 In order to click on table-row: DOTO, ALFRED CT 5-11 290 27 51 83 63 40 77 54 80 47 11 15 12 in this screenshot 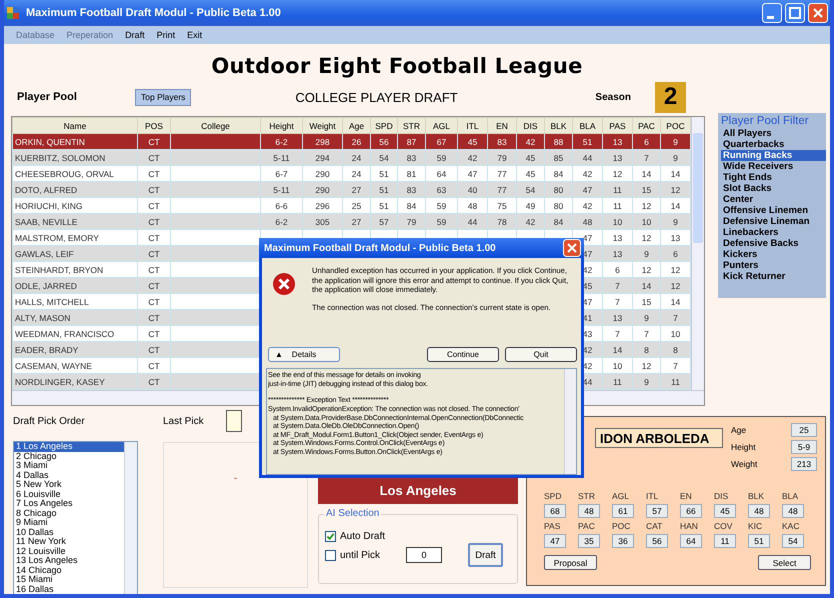, I will do `click(351, 190)`.